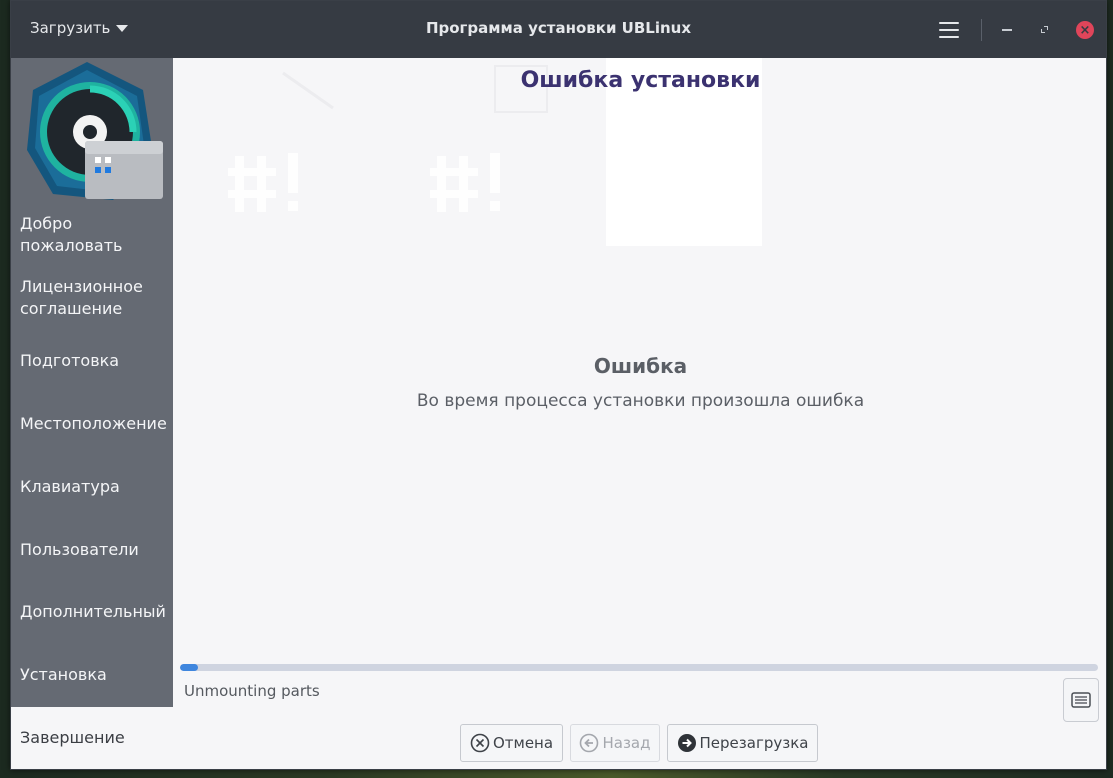  What do you see at coordinates (92, 738) in the screenshot?
I see `sidebar-item-finish: Завершение` at bounding box center [92, 738].